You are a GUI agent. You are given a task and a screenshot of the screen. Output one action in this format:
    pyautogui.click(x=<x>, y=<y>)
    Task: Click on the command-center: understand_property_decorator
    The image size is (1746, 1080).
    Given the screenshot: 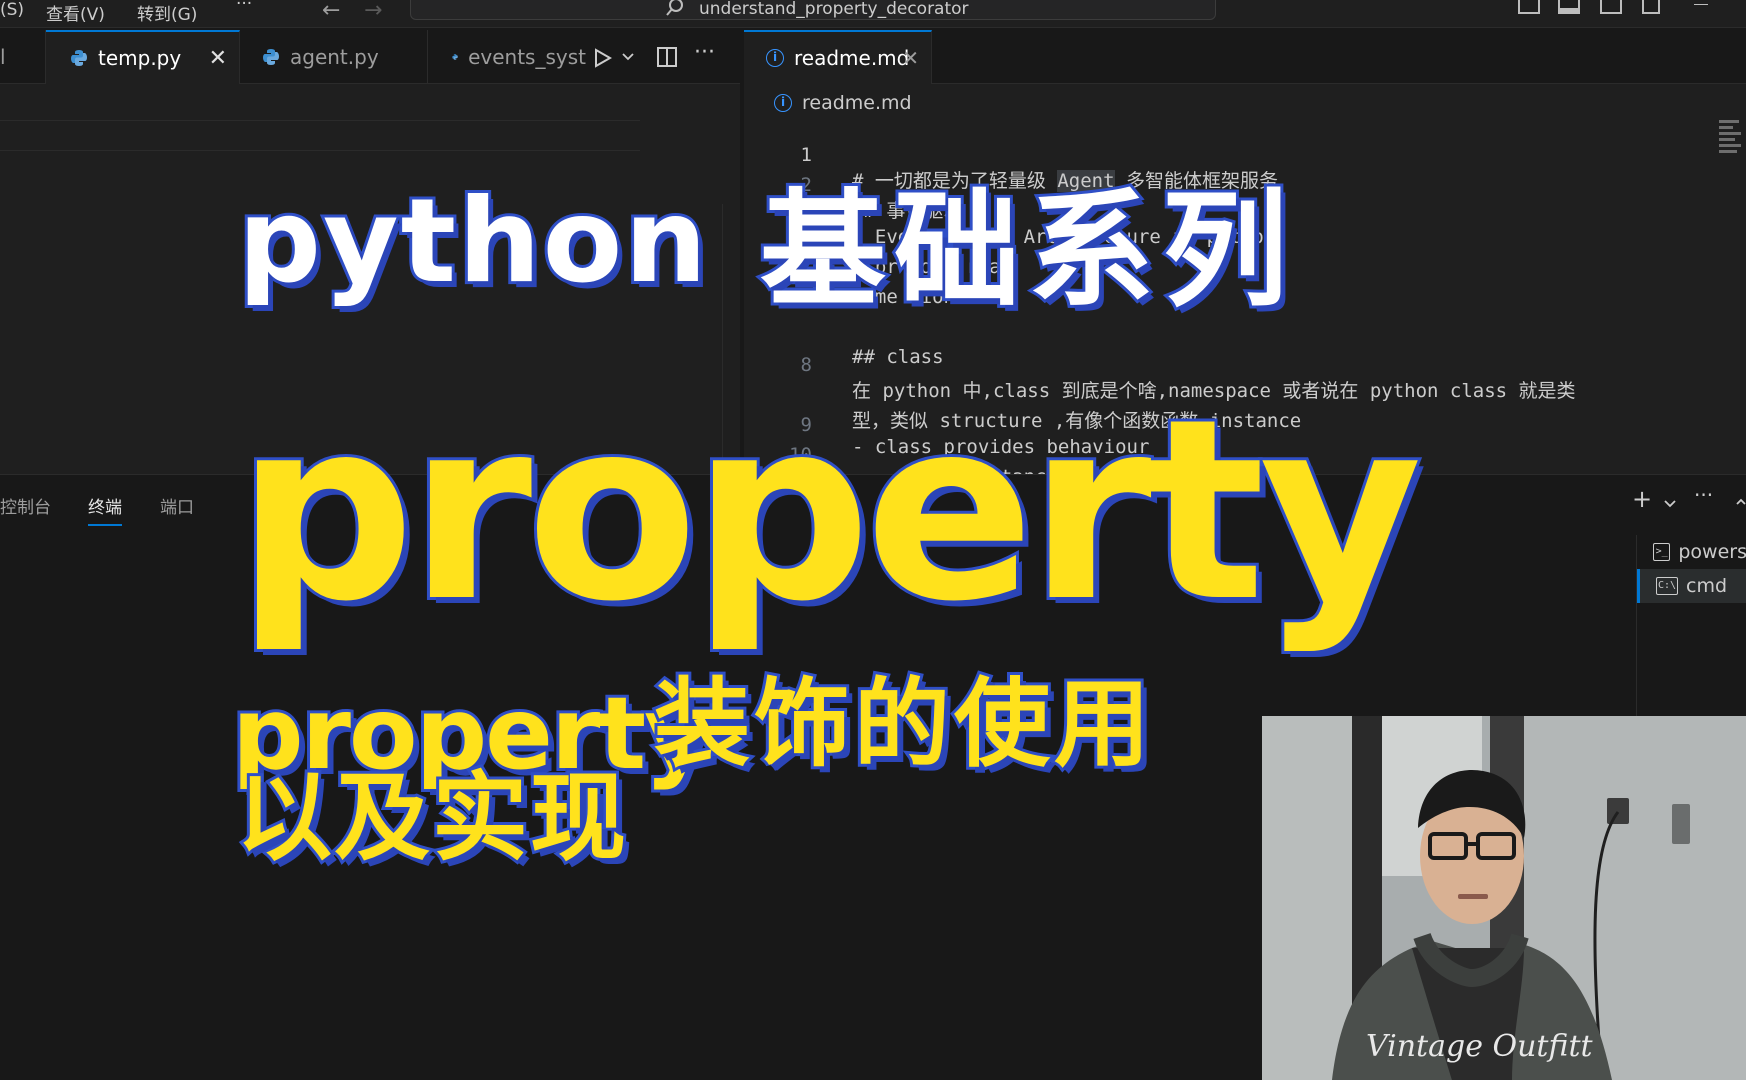 What is the action you would take?
    pyautogui.click(x=813, y=10)
    